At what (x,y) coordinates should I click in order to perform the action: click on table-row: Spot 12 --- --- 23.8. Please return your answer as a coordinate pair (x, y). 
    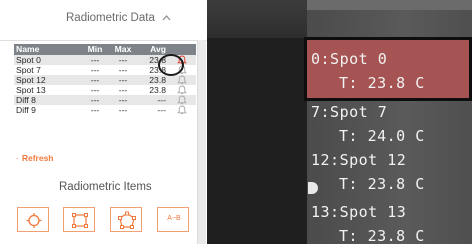
    Looking at the image, I should click on (105, 80).